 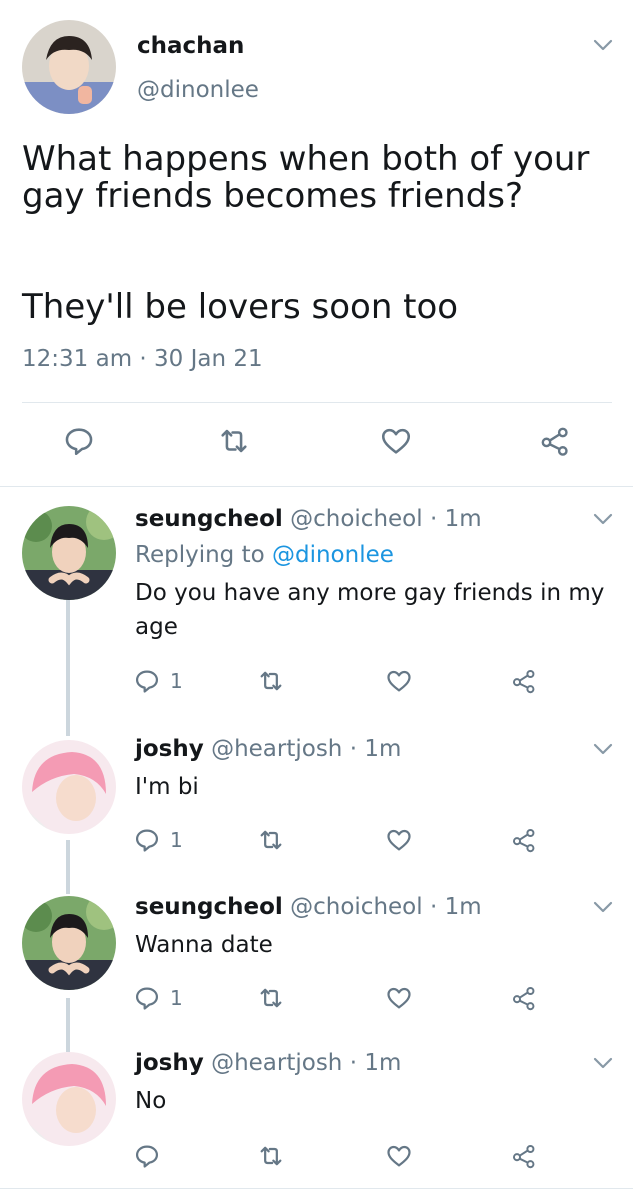 I want to click on mention-link: @dinonlee, so click(x=333, y=555).